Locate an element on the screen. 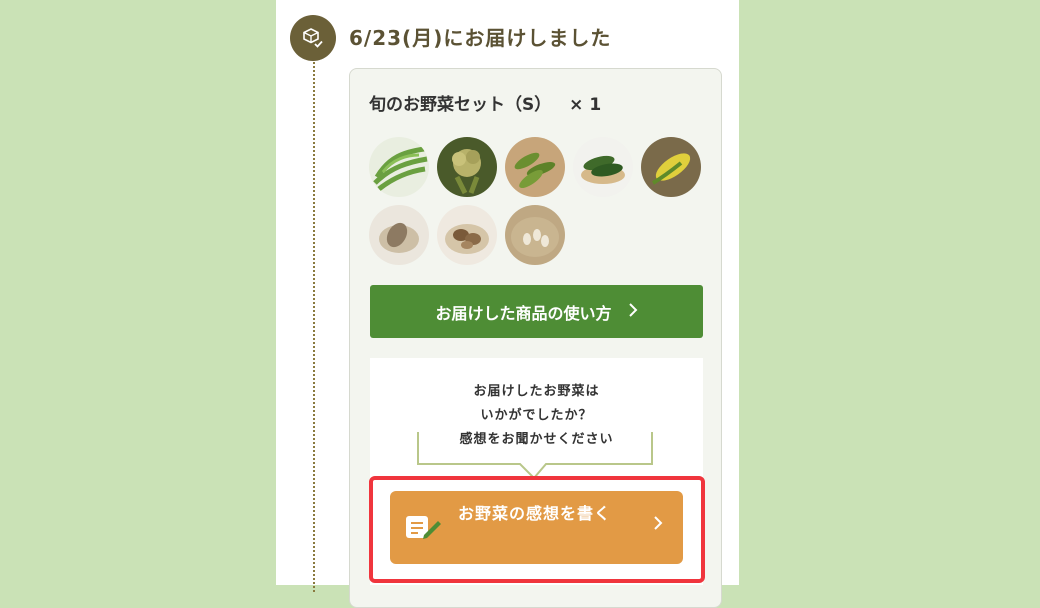 This screenshot has height=608, width=1040. veg-thumb-greens is located at coordinates (399, 167).